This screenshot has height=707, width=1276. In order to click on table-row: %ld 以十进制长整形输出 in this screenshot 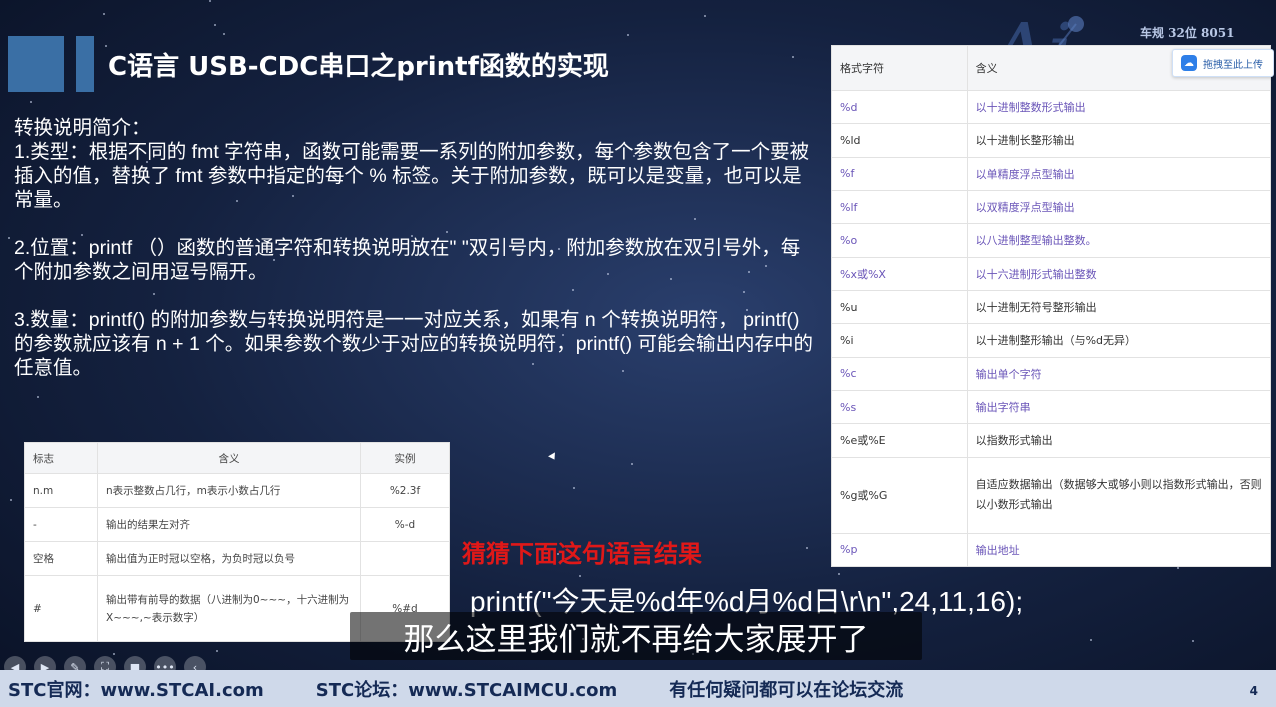, I will do `click(1051, 140)`.